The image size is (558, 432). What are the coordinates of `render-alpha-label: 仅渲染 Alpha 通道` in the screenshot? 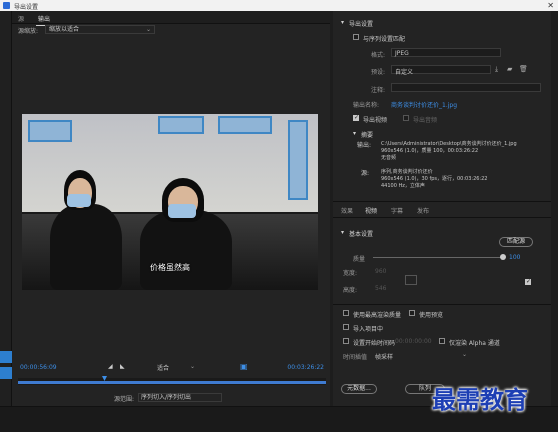 It's located at (474, 343).